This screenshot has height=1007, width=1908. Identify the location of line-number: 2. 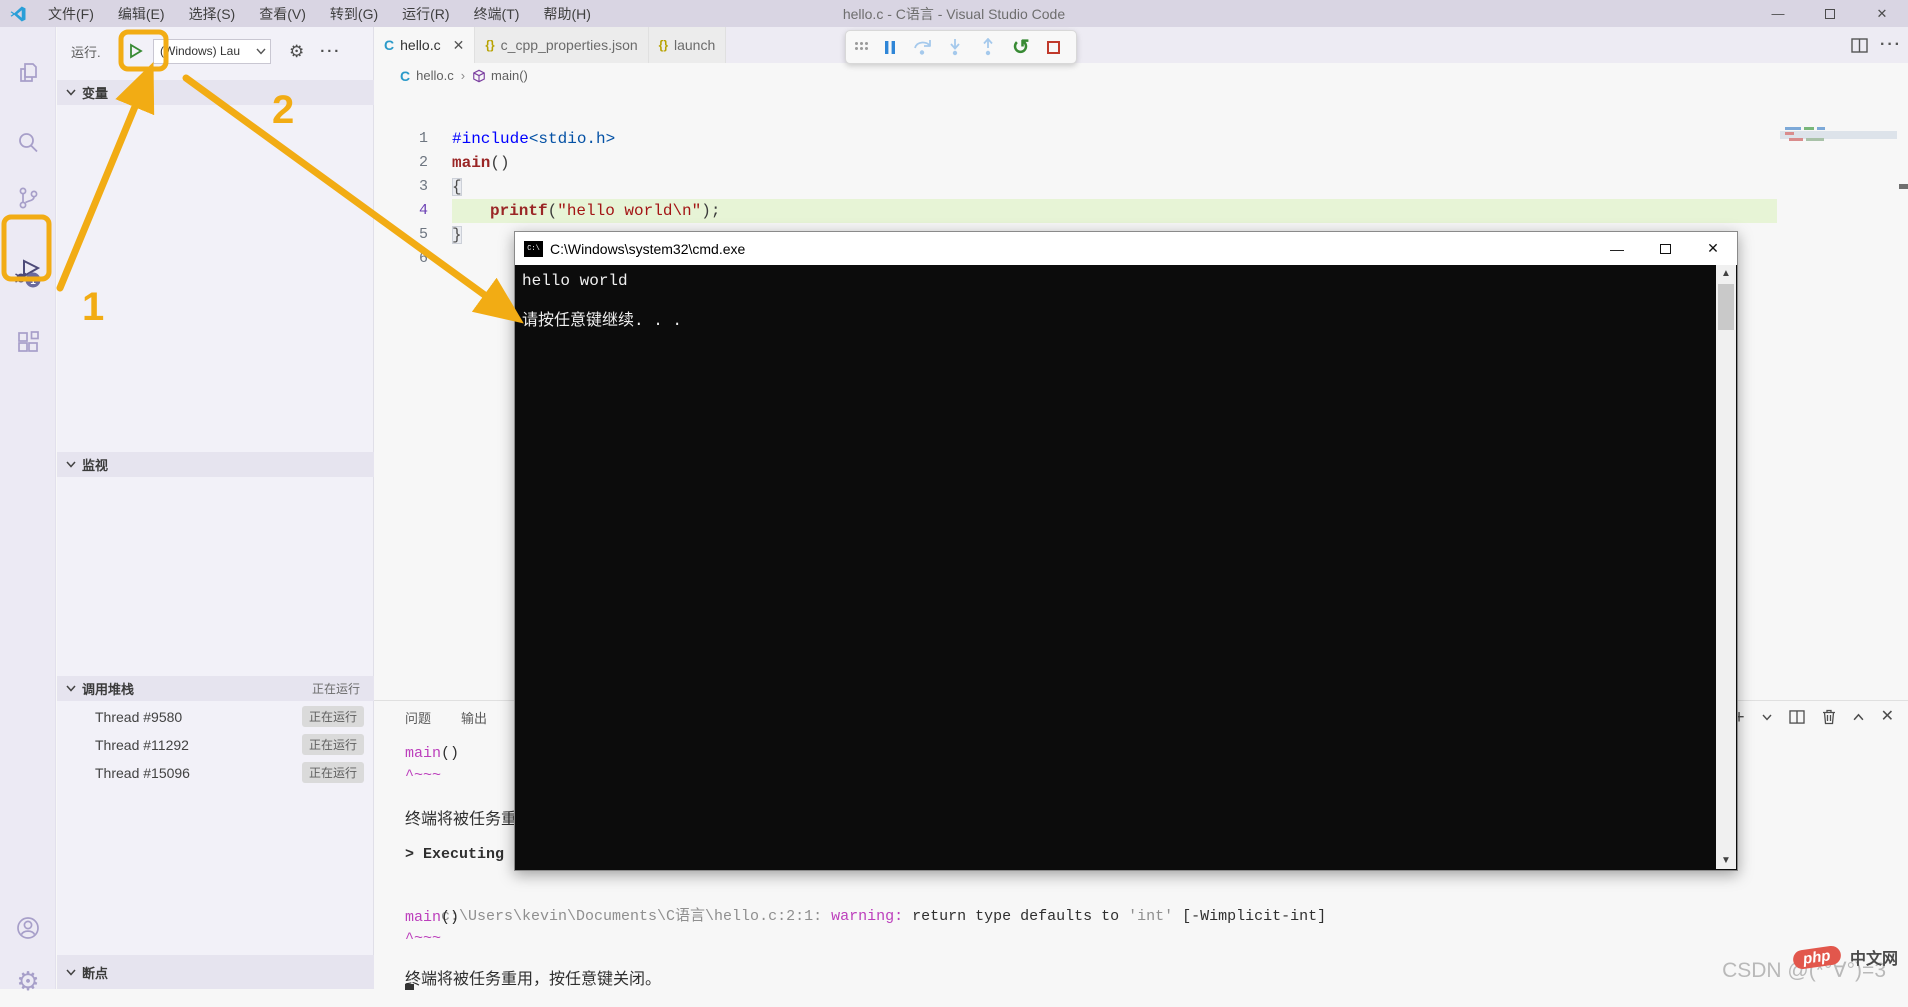
(423, 162).